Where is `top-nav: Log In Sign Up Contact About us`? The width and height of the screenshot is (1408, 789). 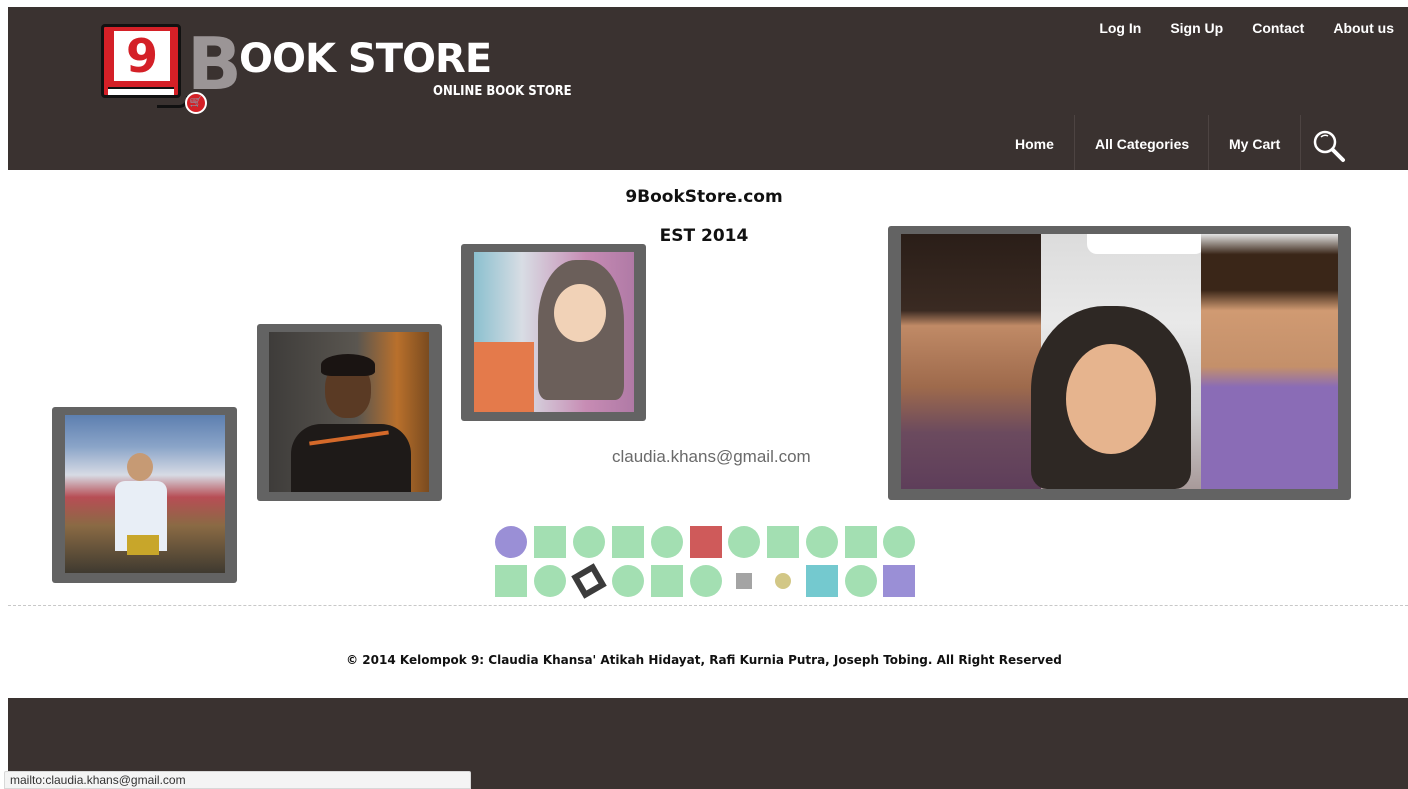 top-nav: Log In Sign Up Contact About us is located at coordinates (1232, 28).